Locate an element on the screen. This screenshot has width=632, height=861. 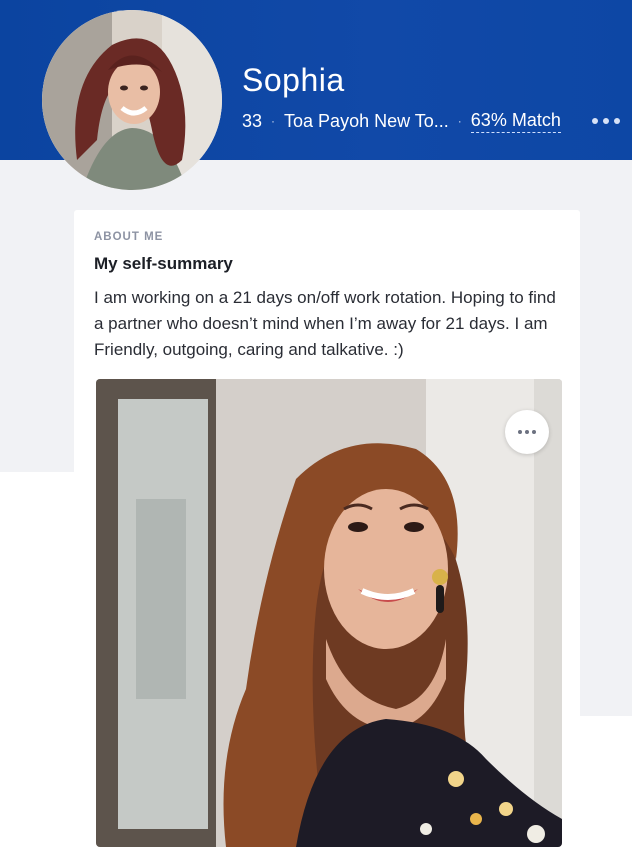
match-percentage-link: 63% Match is located at coordinates (515, 121).